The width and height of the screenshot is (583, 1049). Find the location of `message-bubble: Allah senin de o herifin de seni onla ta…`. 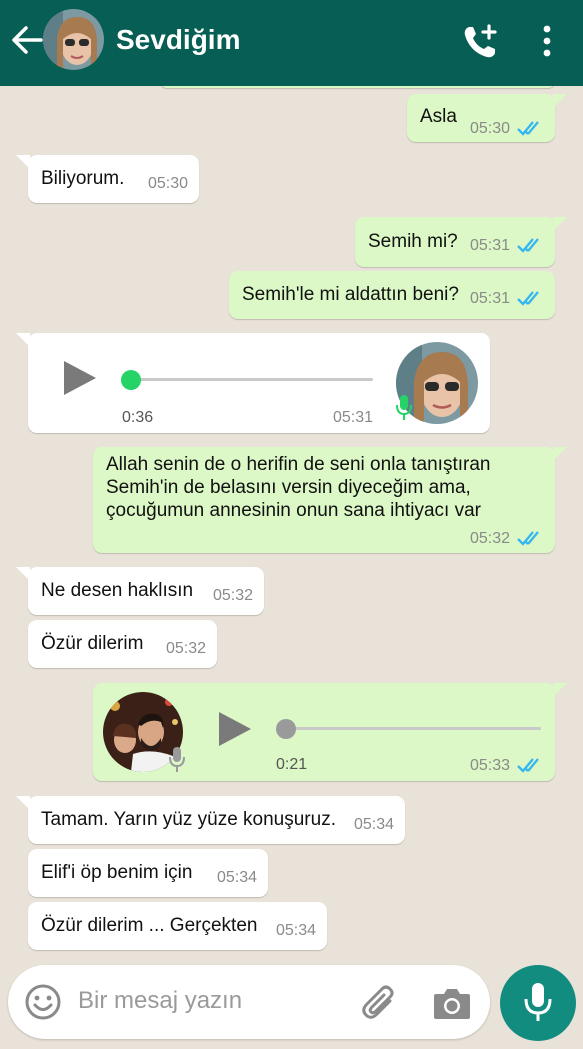

message-bubble: Allah senin de o herifin de seni onla ta… is located at coordinates (330, 500).